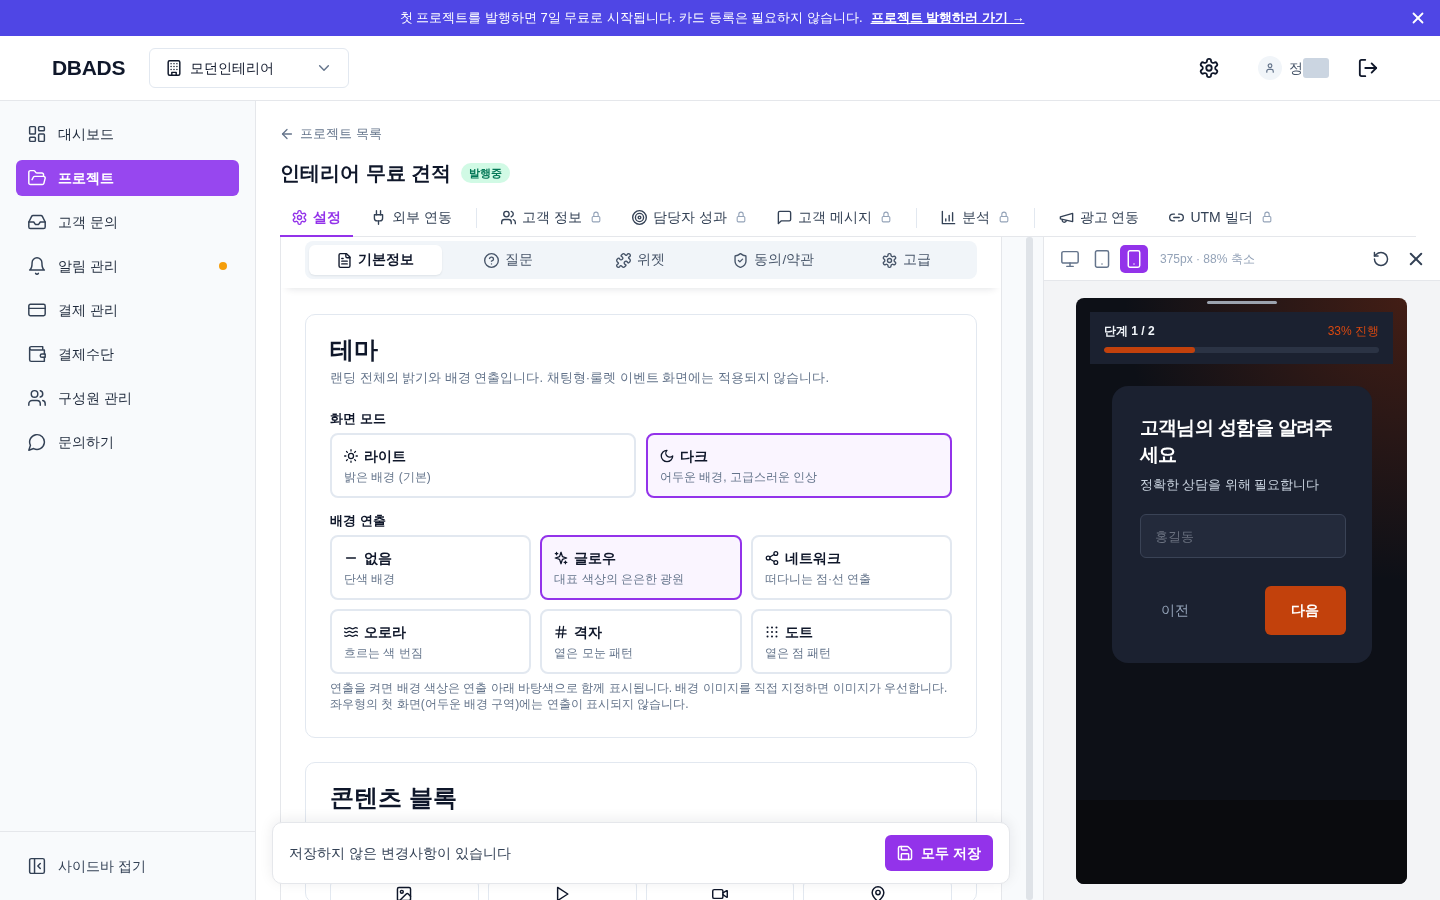 This screenshot has height=900, width=1440. Describe the element at coordinates (667, 456) in the screenshot. I see `moon-icon` at that location.